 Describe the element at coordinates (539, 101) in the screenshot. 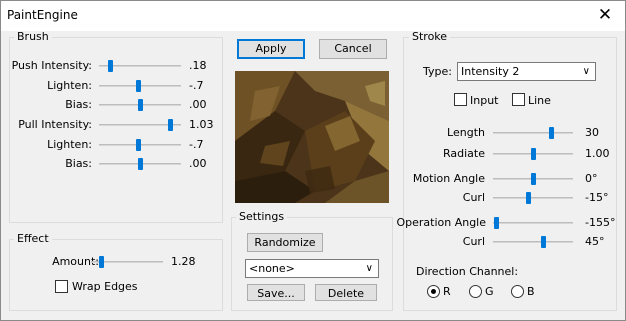

I see `line-checkbox-label: Line` at that location.